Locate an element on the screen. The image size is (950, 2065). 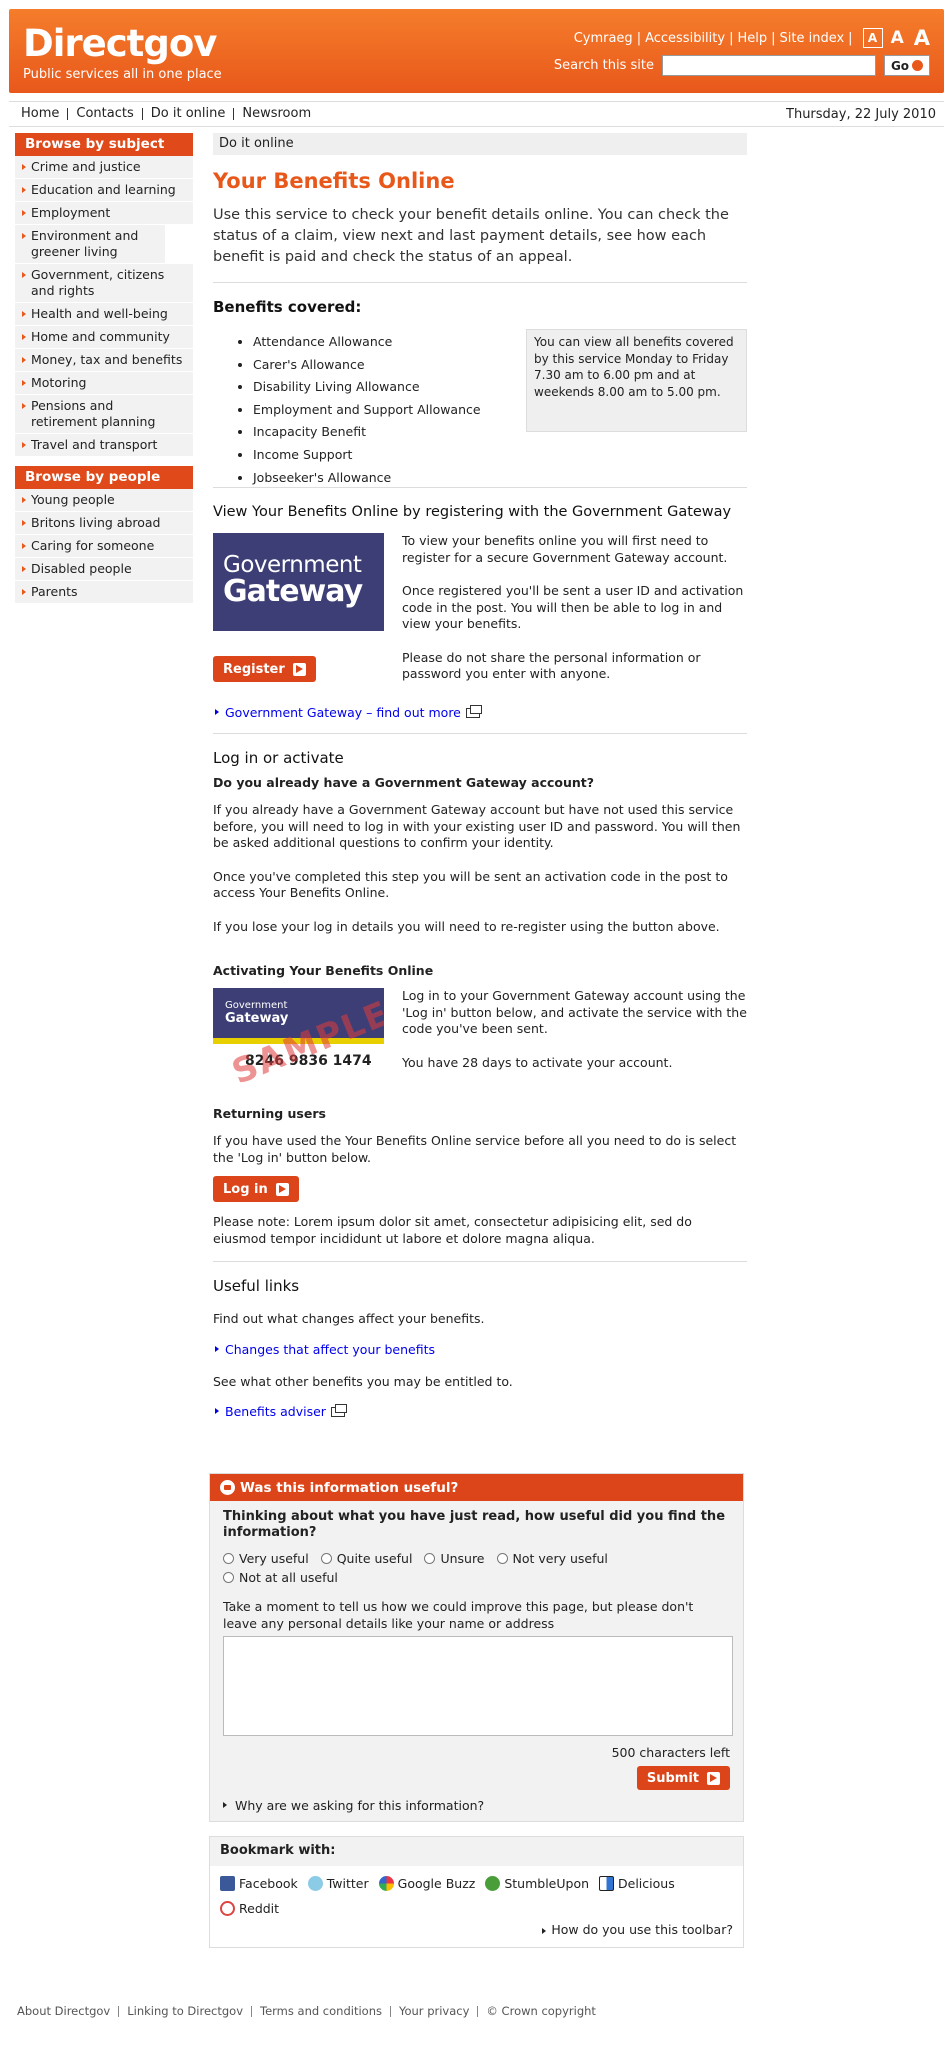
changes-affect-benefits-link: Changes that affect your benefits is located at coordinates (324, 1349).